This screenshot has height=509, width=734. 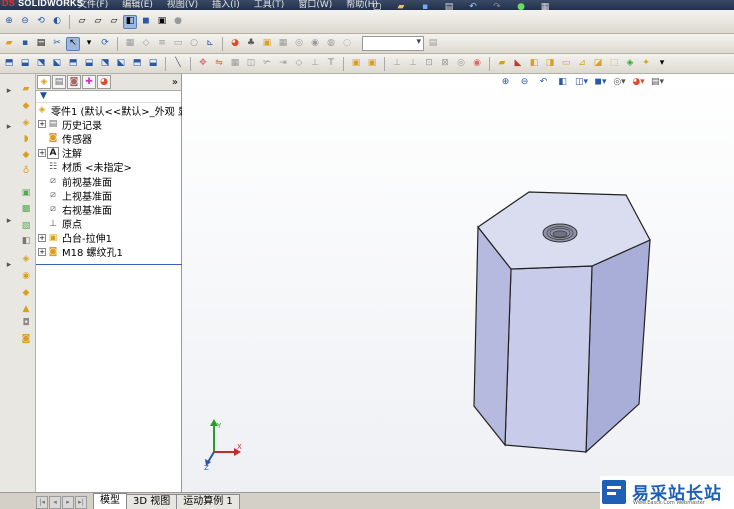 I want to click on sketch-tools-icon: ⬚, so click(x=614, y=64).